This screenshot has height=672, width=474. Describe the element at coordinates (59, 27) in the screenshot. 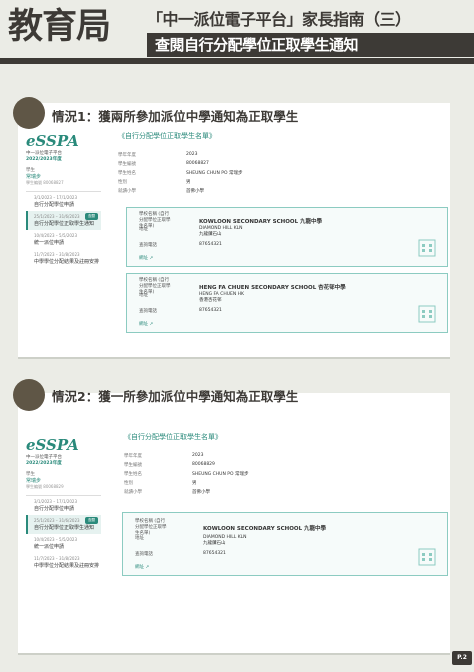

I see `bureau-name: 教育局` at that location.